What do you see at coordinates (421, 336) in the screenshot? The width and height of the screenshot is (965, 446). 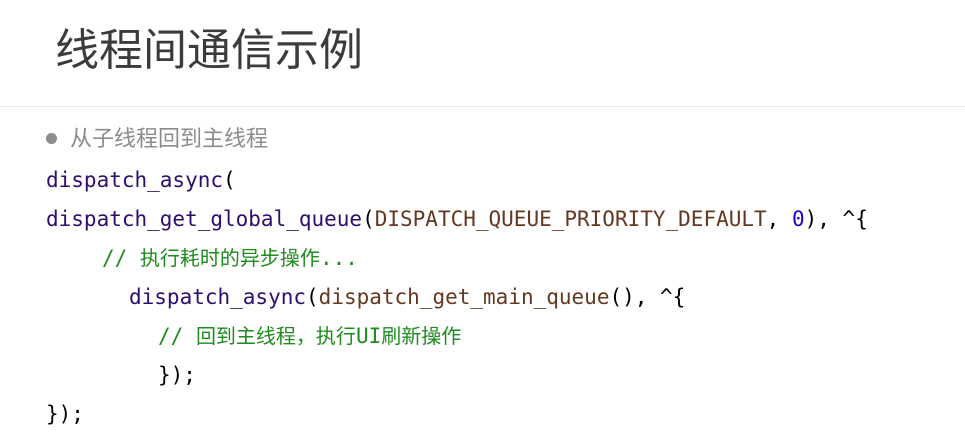 I see `comment-text: 刷新操作` at bounding box center [421, 336].